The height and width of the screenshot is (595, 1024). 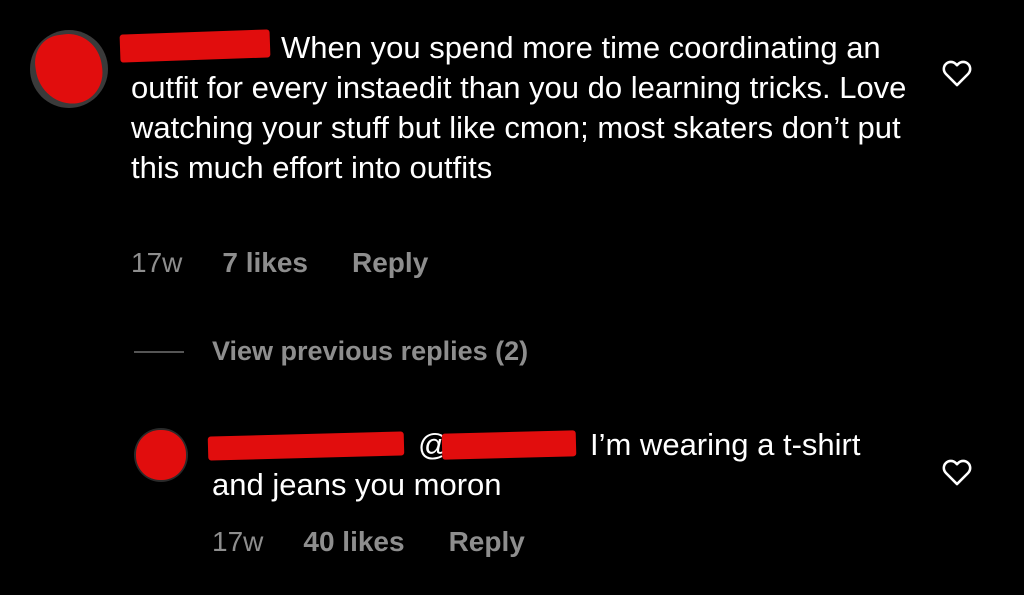 I want to click on divider-line, so click(x=159, y=351).